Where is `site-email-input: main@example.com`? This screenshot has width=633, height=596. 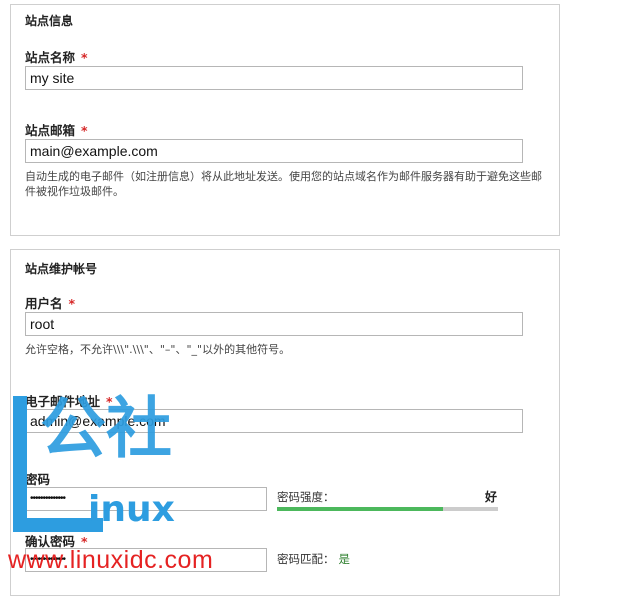
site-email-input: main@example.com is located at coordinates (274, 151).